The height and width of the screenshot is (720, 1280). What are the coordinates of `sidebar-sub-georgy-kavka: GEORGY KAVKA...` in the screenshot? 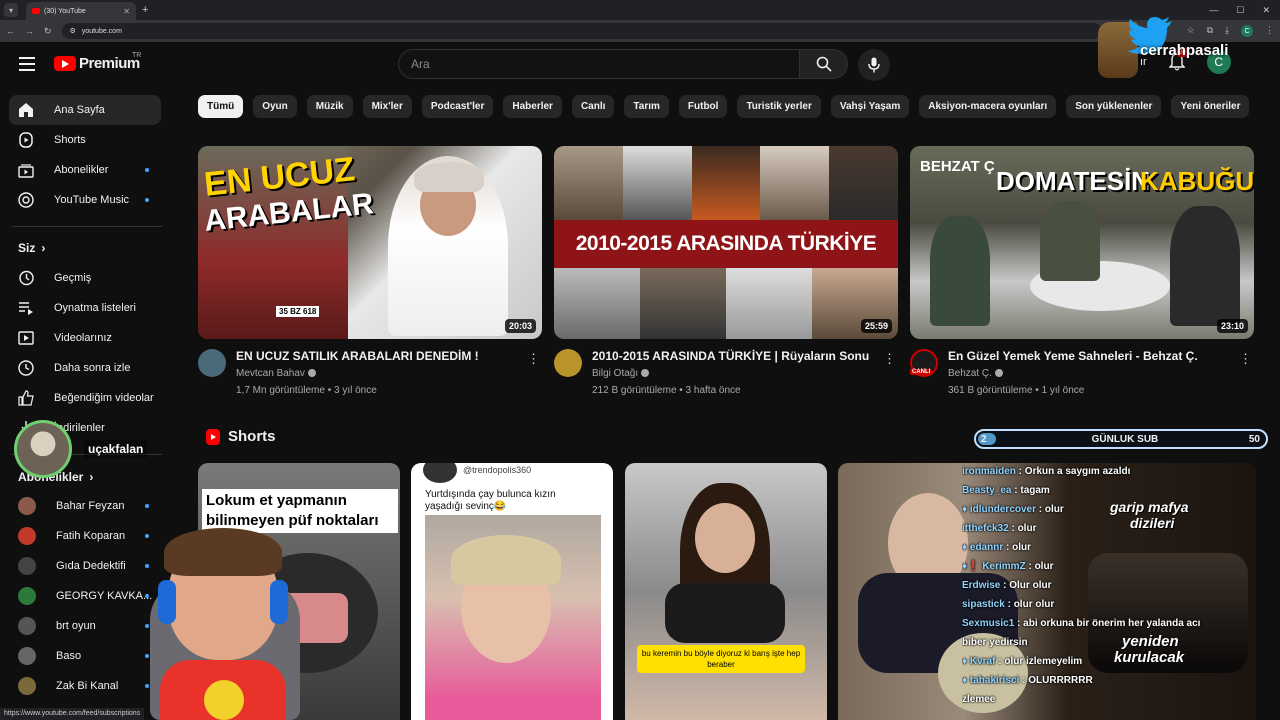 It's located at (85, 596).